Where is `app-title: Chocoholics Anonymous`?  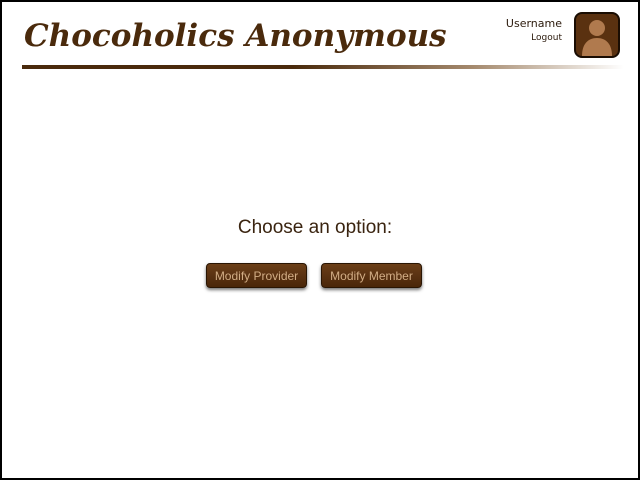 app-title: Chocoholics Anonymous is located at coordinates (235, 36).